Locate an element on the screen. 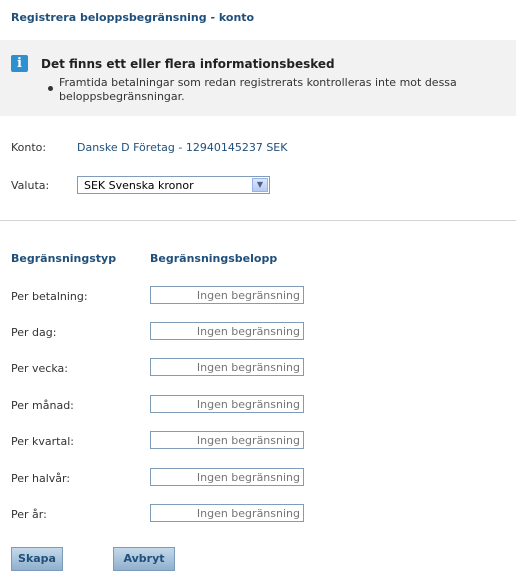 The width and height of the screenshot is (516, 574). account-value: Danske D Företag - 12940145237 SEK is located at coordinates (182, 147).